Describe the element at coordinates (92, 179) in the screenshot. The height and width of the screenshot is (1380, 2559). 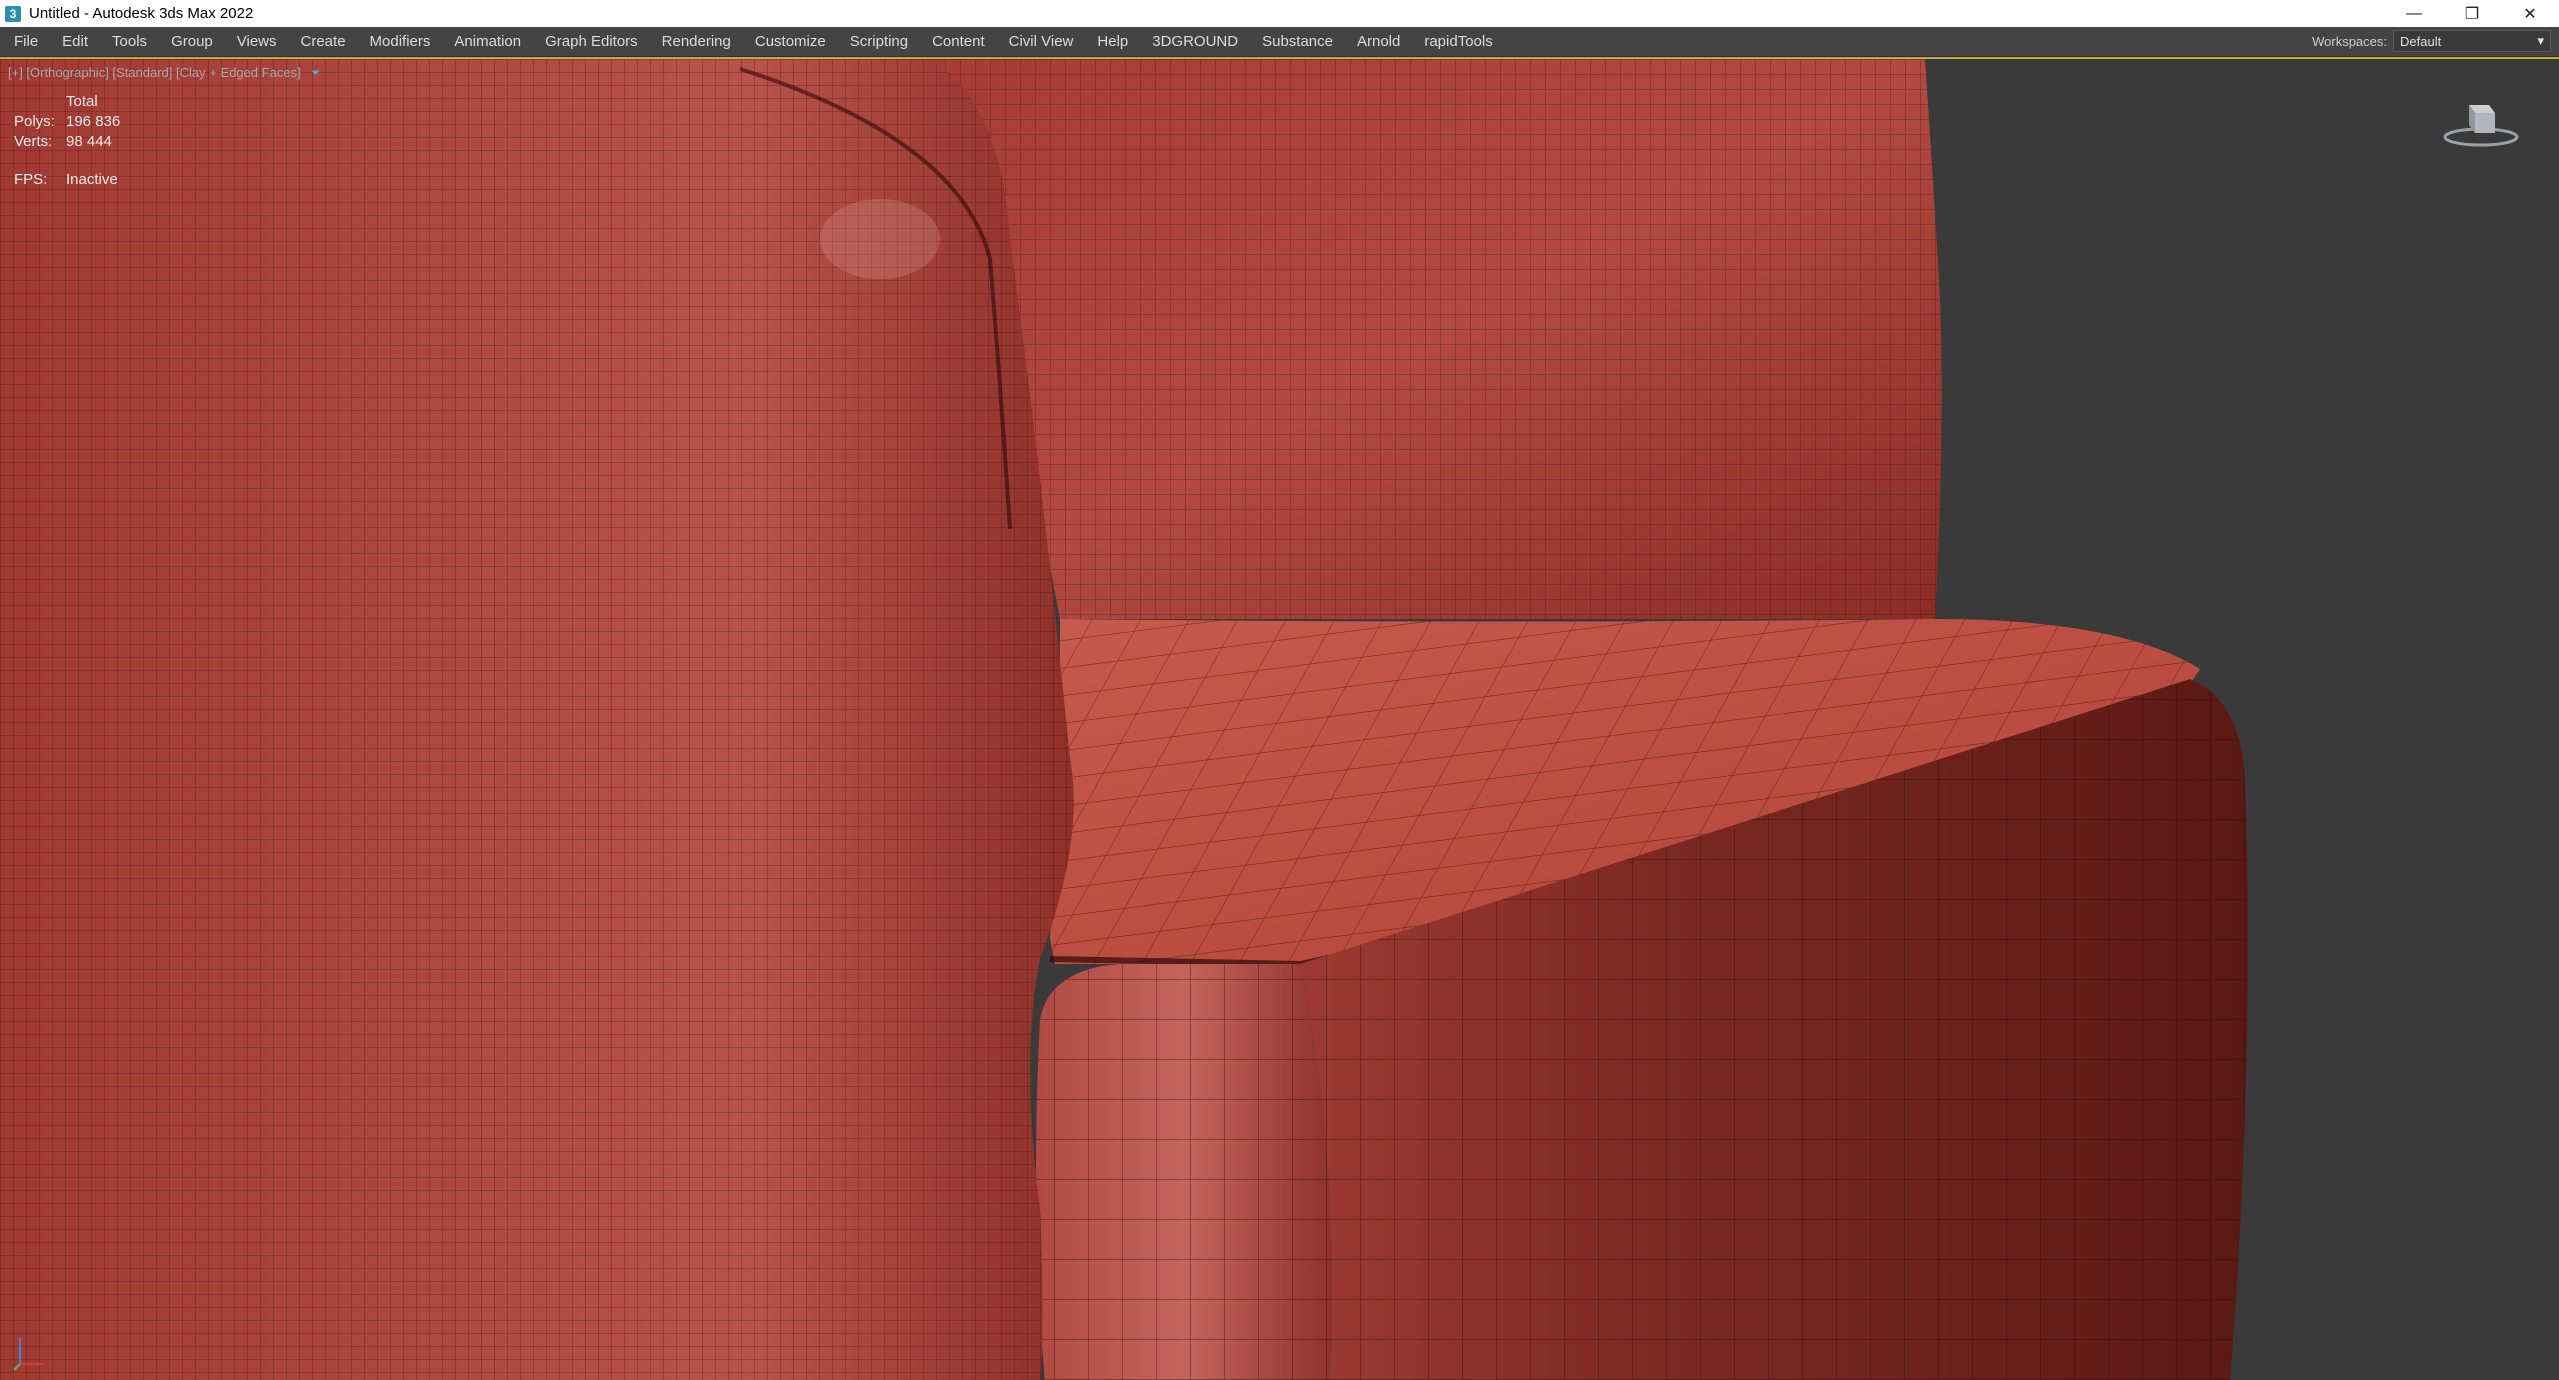
I see `stats-fps-value: Inactive` at that location.